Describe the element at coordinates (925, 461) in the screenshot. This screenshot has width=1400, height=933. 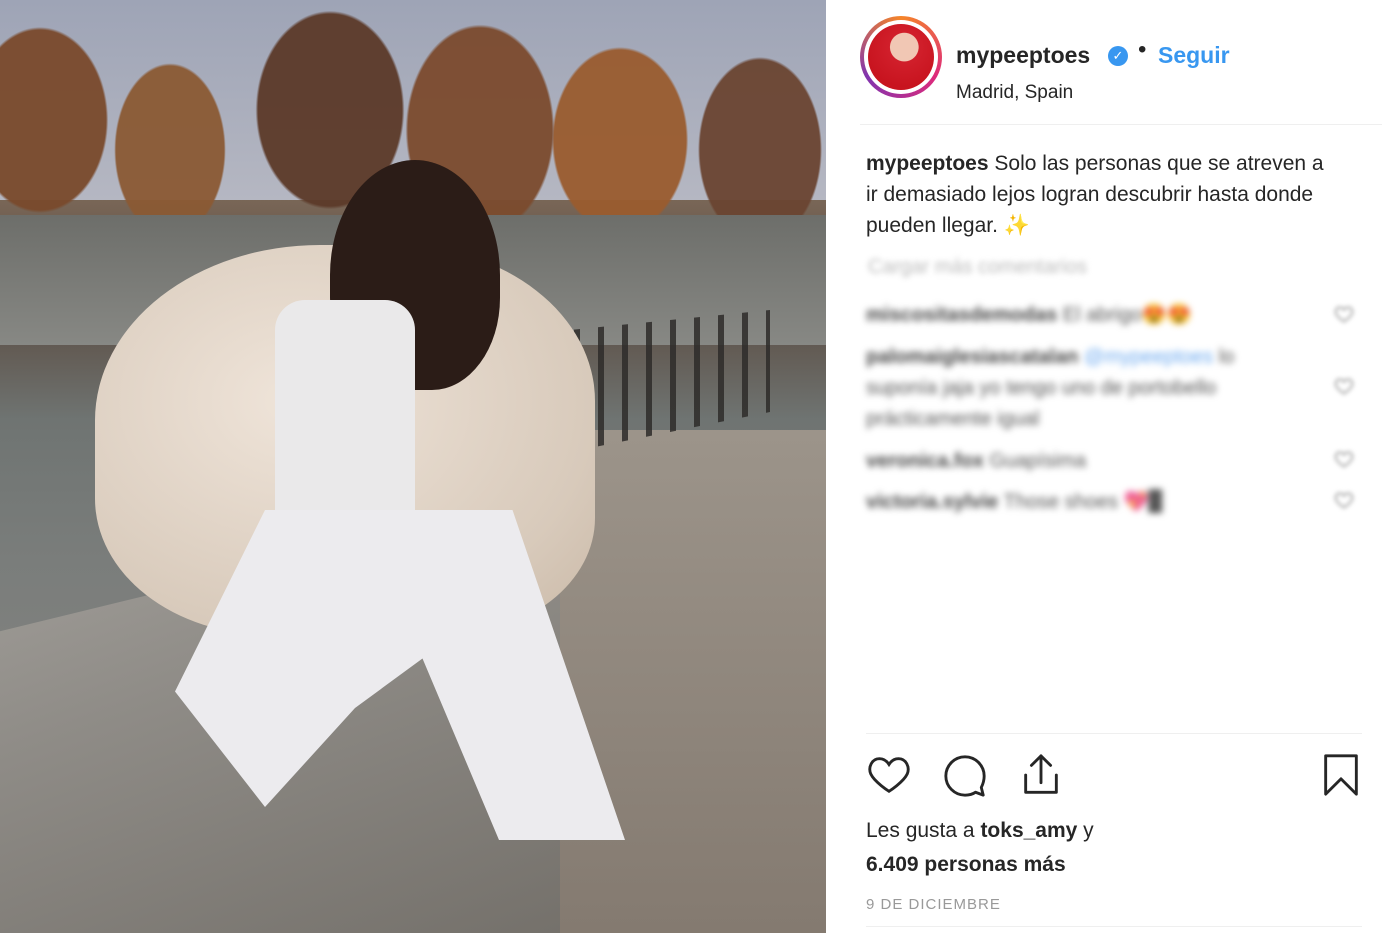
I see `comment-username: veronica.fox` at that location.